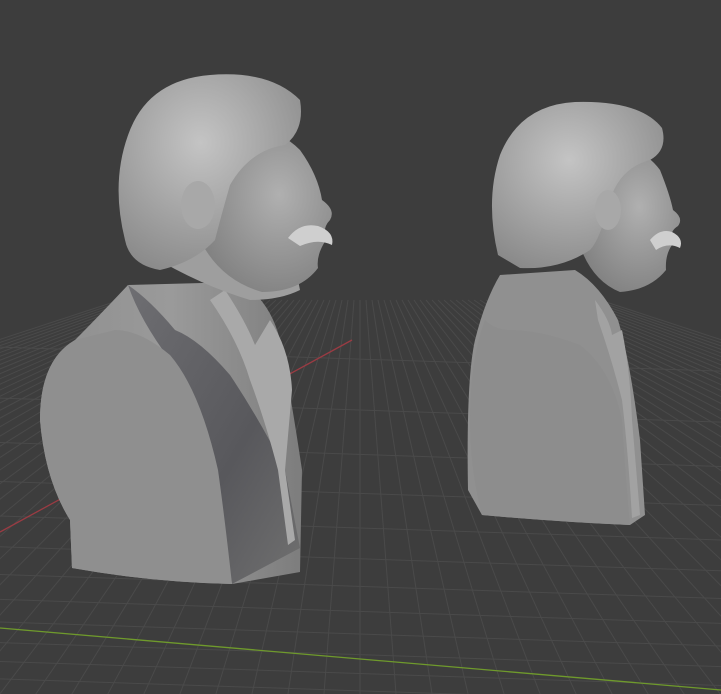 This screenshot has height=694, width=721. What do you see at coordinates (198, 205) in the screenshot?
I see `bust-left-ear` at bounding box center [198, 205].